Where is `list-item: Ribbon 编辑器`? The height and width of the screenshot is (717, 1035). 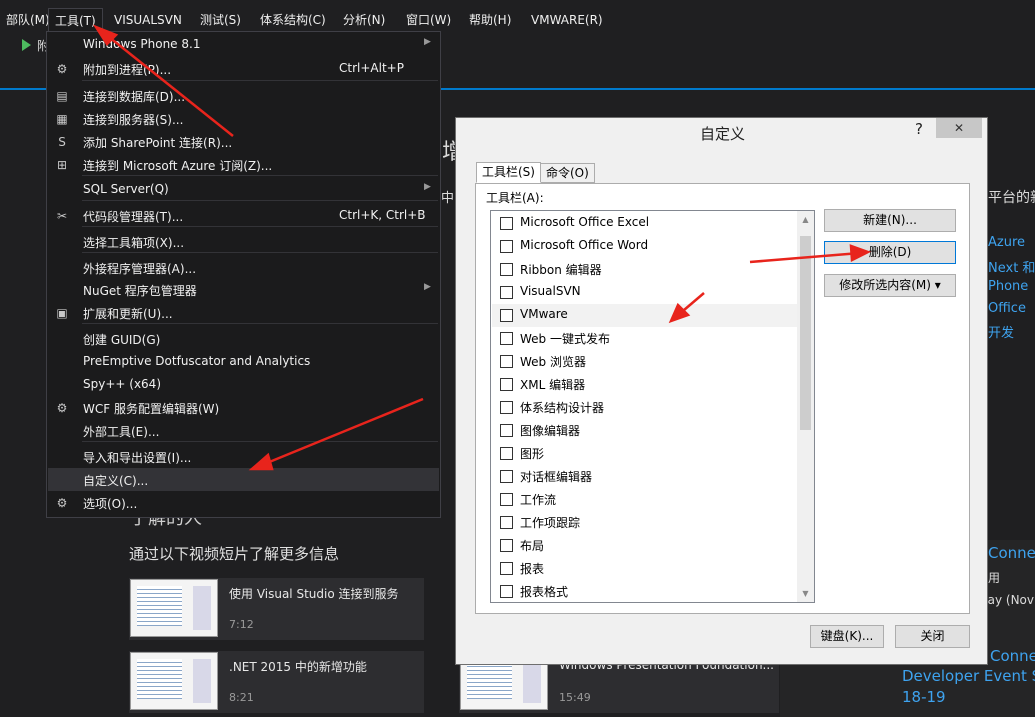 list-item: Ribbon 编辑器 is located at coordinates (645, 269).